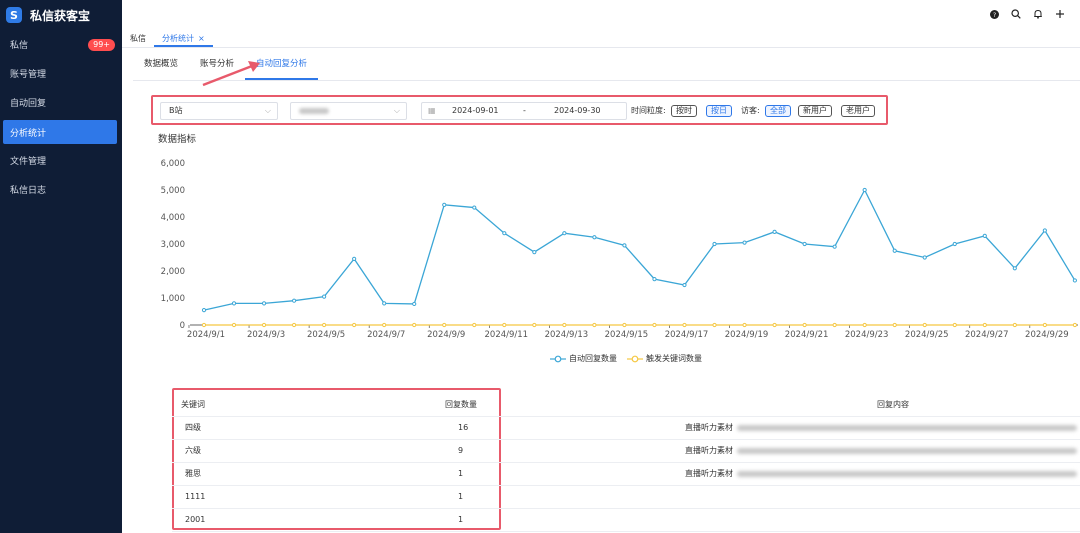 The width and height of the screenshot is (1080, 533). I want to click on sidebar-item: 账号管理, so click(61, 73).